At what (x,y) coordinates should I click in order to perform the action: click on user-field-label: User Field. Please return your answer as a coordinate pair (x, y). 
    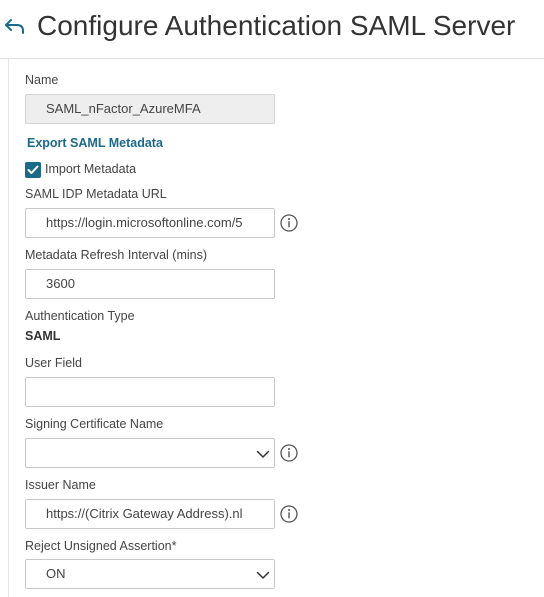
    Looking at the image, I should click on (53, 363).